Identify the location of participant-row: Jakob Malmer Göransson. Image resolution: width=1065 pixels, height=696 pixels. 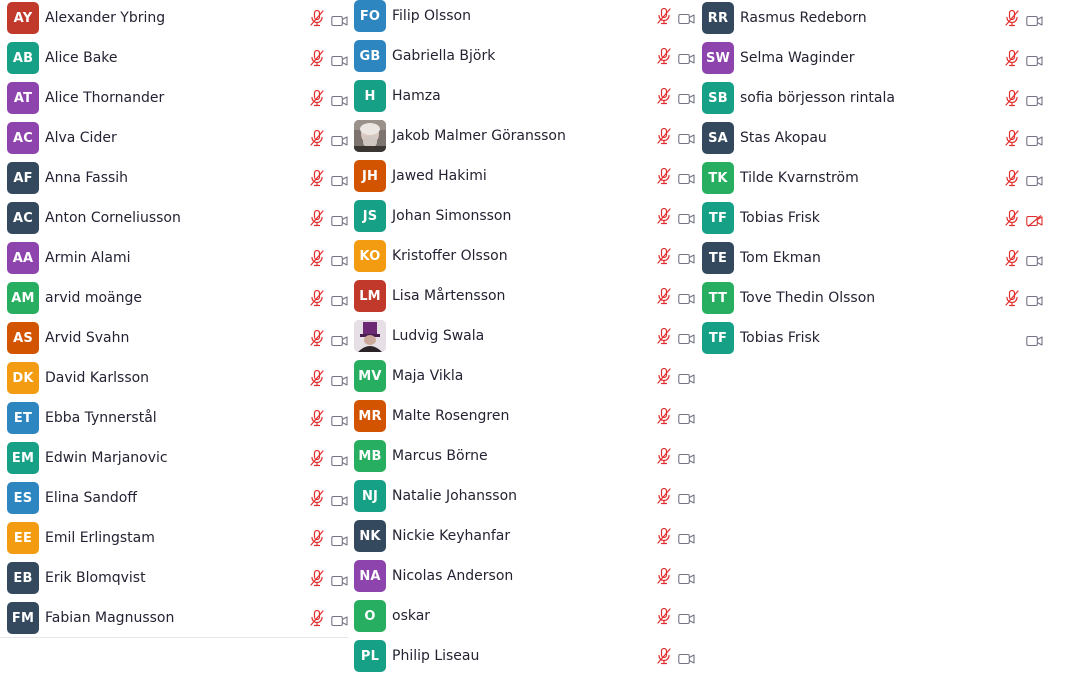
(521, 136).